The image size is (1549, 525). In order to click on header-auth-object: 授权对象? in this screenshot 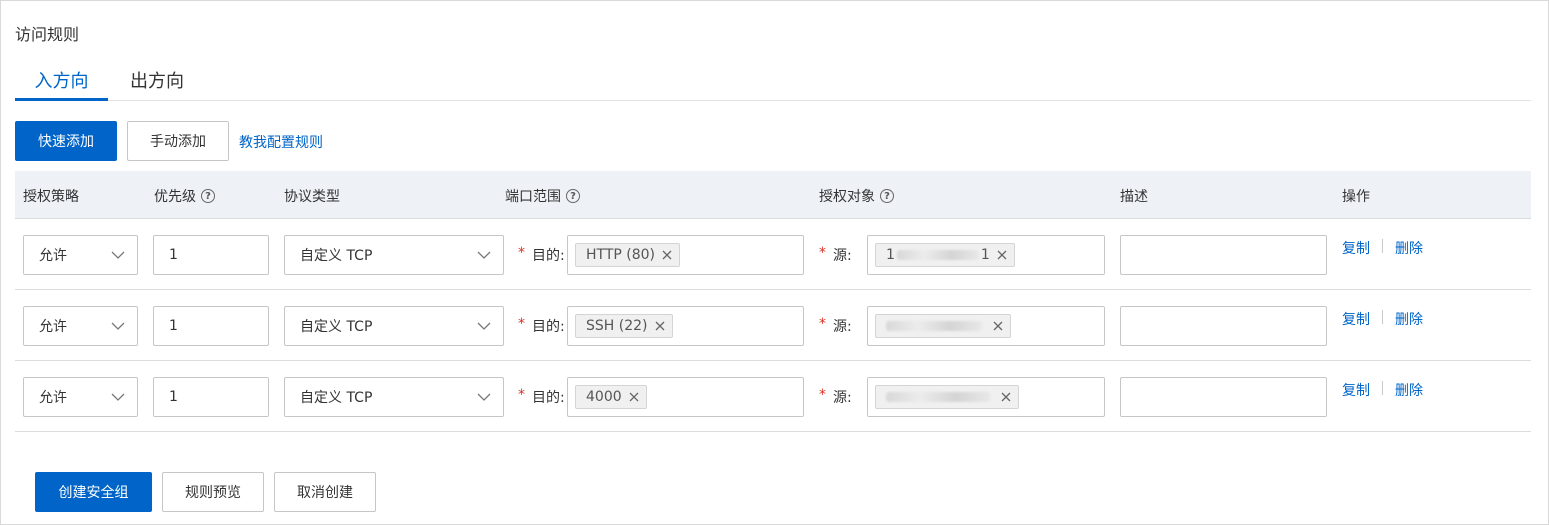, I will do `click(856, 196)`.